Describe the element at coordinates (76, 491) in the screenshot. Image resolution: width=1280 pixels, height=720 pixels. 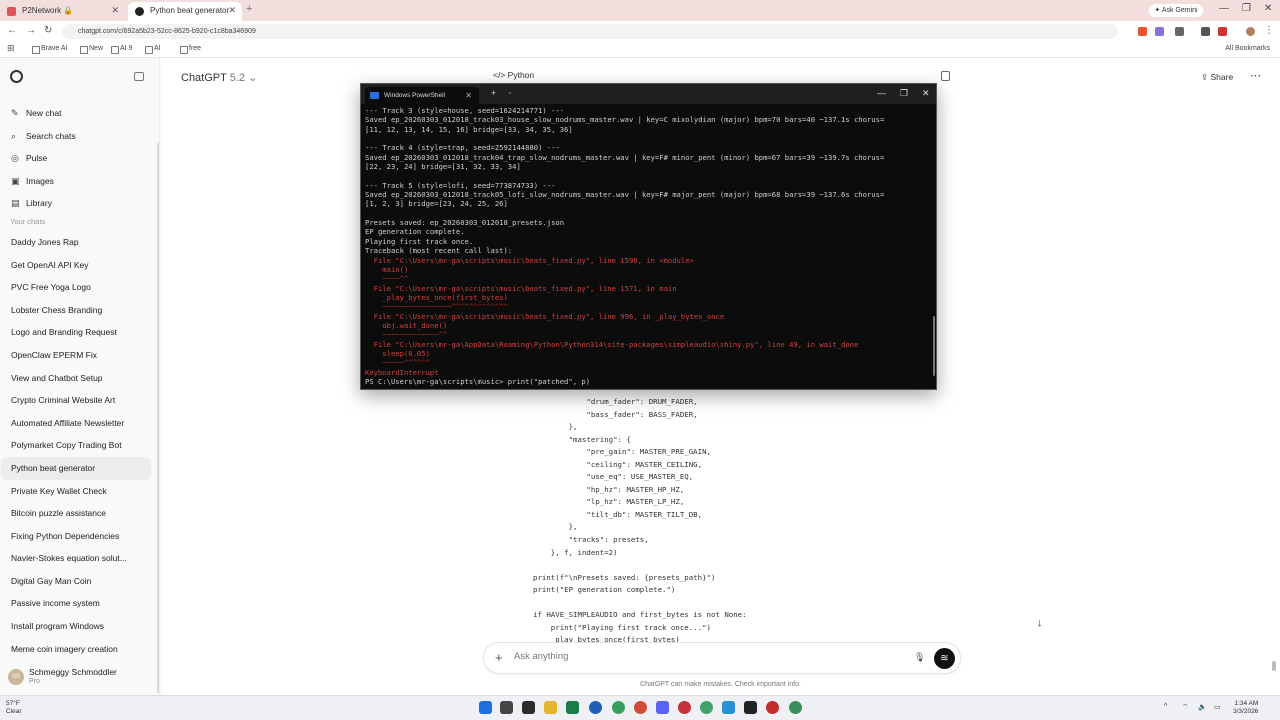
I see `chat-history-item: Private Key Wallet Check` at that location.